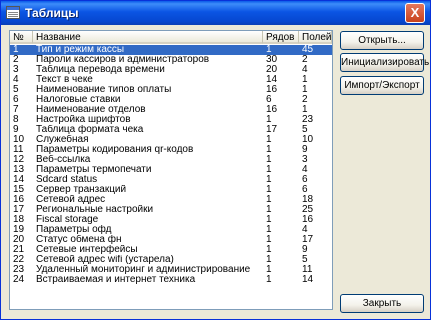  Describe the element at coordinates (16, 80) in the screenshot. I see `row-number: 4` at that location.